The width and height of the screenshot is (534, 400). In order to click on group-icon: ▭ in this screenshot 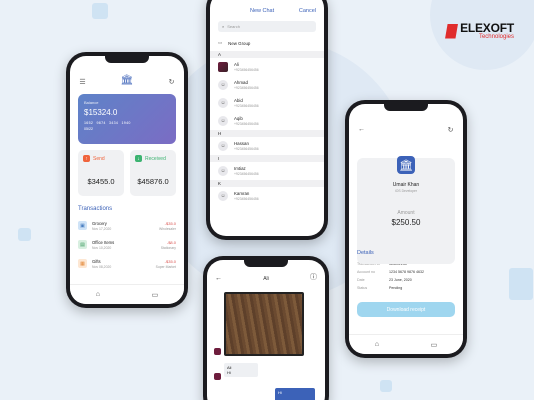, I will do `click(220, 42)`.